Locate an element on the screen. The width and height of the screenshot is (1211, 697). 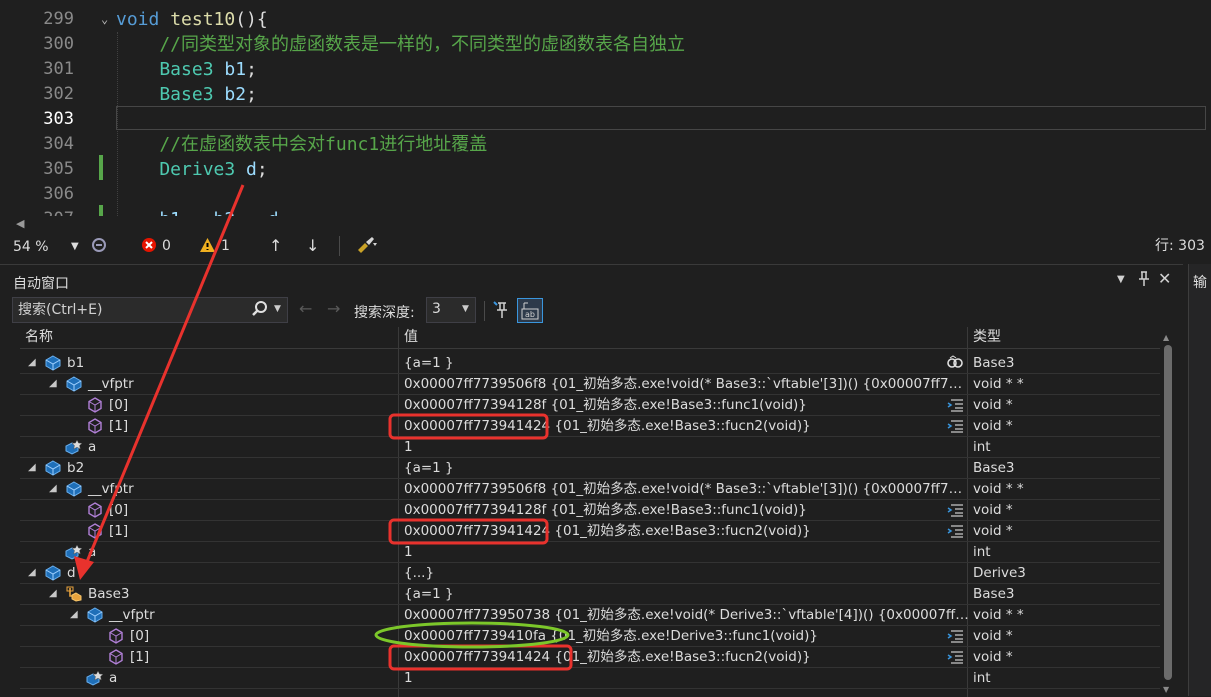
watch-row: ◢ b1 {a=1 } Base3 is located at coordinates (590, 363).